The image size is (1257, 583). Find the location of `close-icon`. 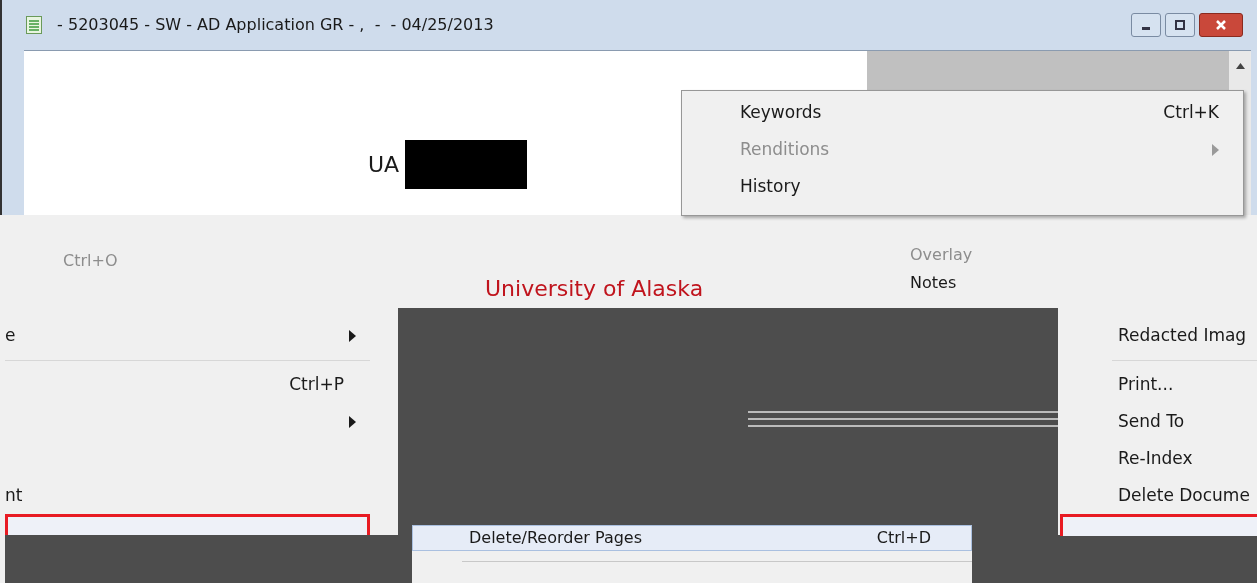

close-icon is located at coordinates (1221, 25).